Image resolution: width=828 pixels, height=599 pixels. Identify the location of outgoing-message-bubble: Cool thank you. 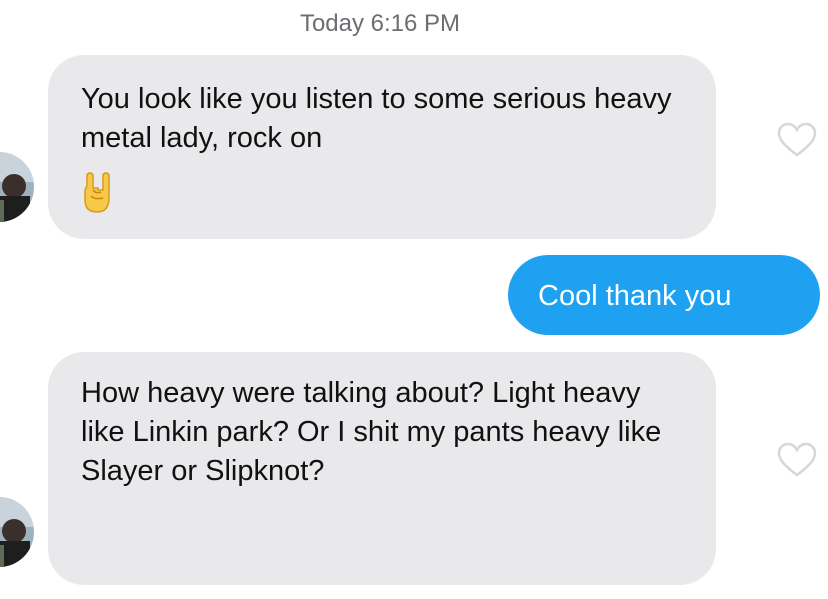
(664, 295).